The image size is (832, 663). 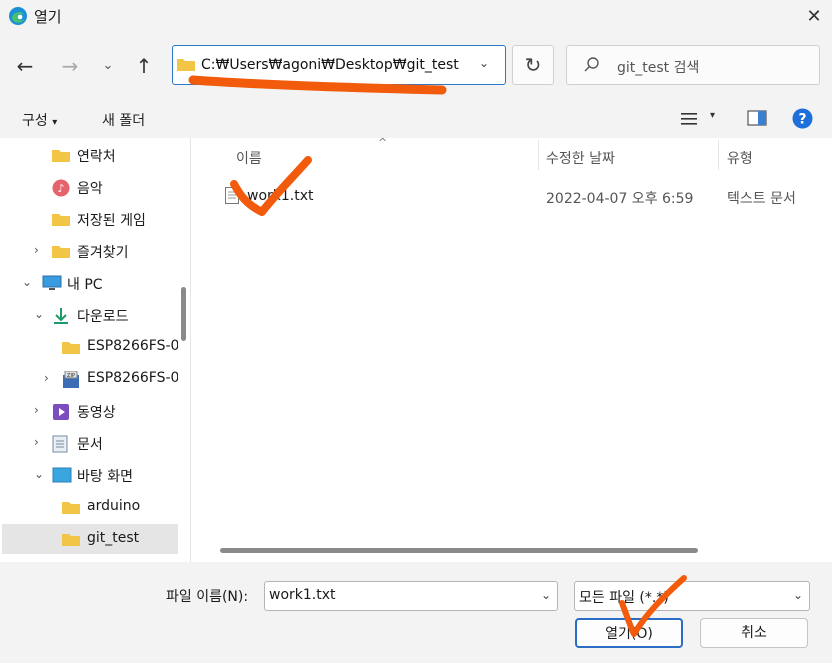 I want to click on file-name: work1.txt, so click(x=280, y=196).